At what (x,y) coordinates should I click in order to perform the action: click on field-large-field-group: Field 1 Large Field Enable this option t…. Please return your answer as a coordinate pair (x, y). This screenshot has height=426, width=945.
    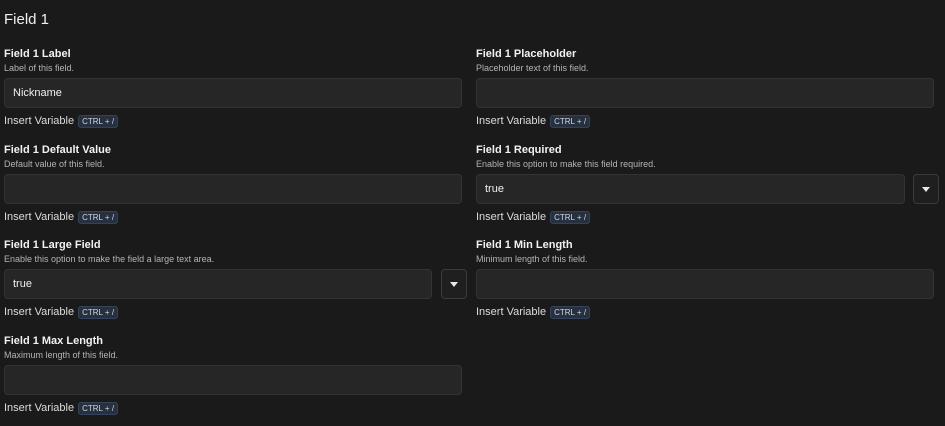
    Looking at the image, I should click on (236, 279).